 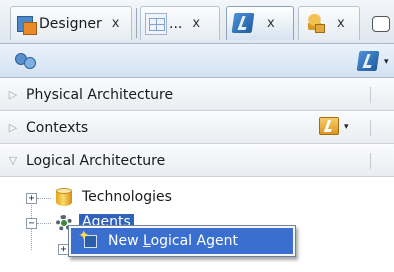 What do you see at coordinates (136, 23) in the screenshot?
I see `tab-separator` at bounding box center [136, 23].